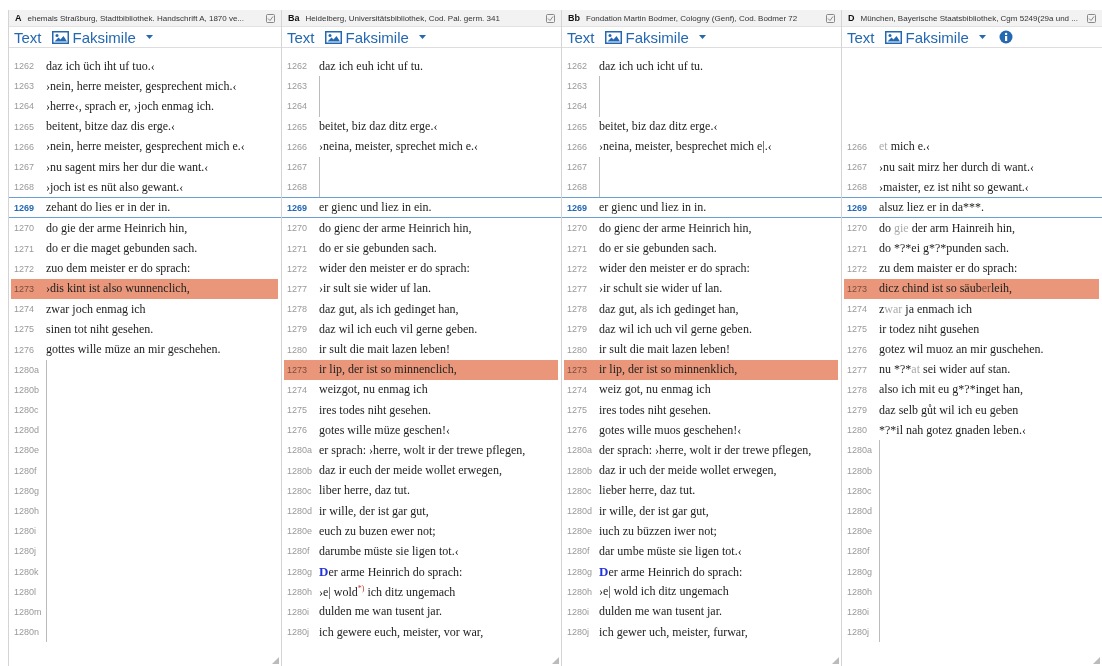 The image size is (1102, 666). Describe the element at coordinates (860, 470) in the screenshot. I see `line-number: 1280b` at that location.